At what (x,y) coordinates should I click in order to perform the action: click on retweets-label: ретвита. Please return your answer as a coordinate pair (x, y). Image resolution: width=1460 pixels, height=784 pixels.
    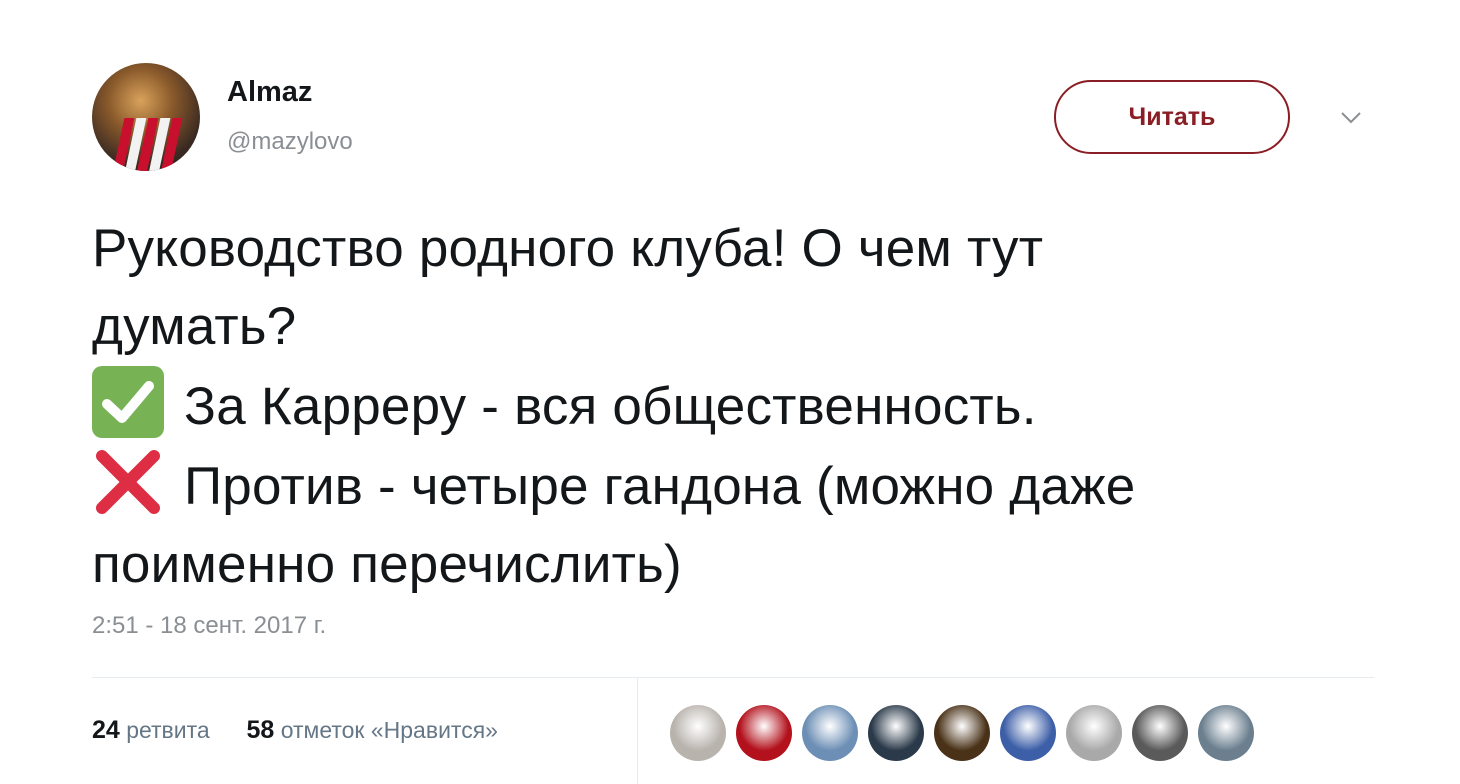
    Looking at the image, I should click on (168, 730).